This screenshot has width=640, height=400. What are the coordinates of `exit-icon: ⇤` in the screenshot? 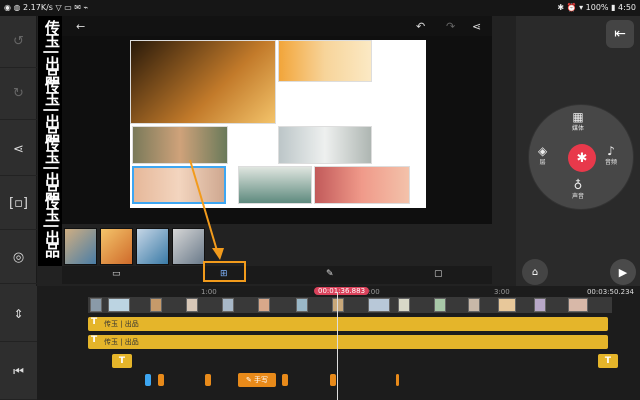 It's located at (620, 34).